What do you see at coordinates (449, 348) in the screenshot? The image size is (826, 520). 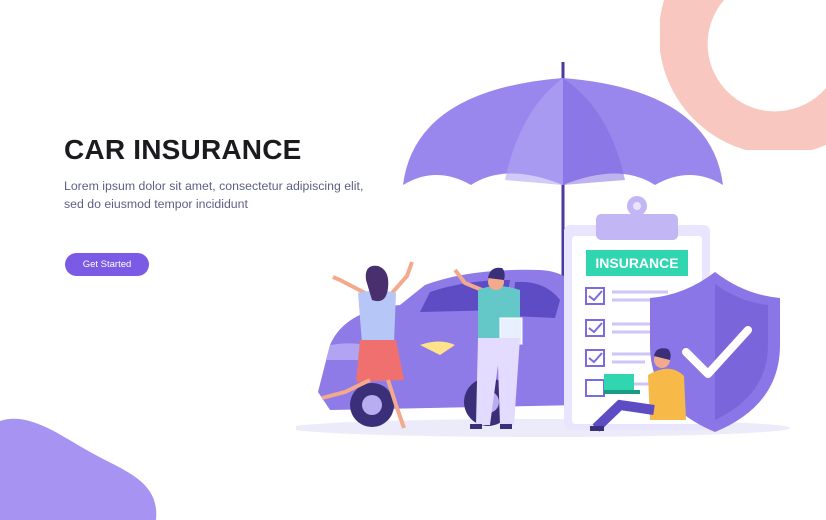 I see `car-icon` at bounding box center [449, 348].